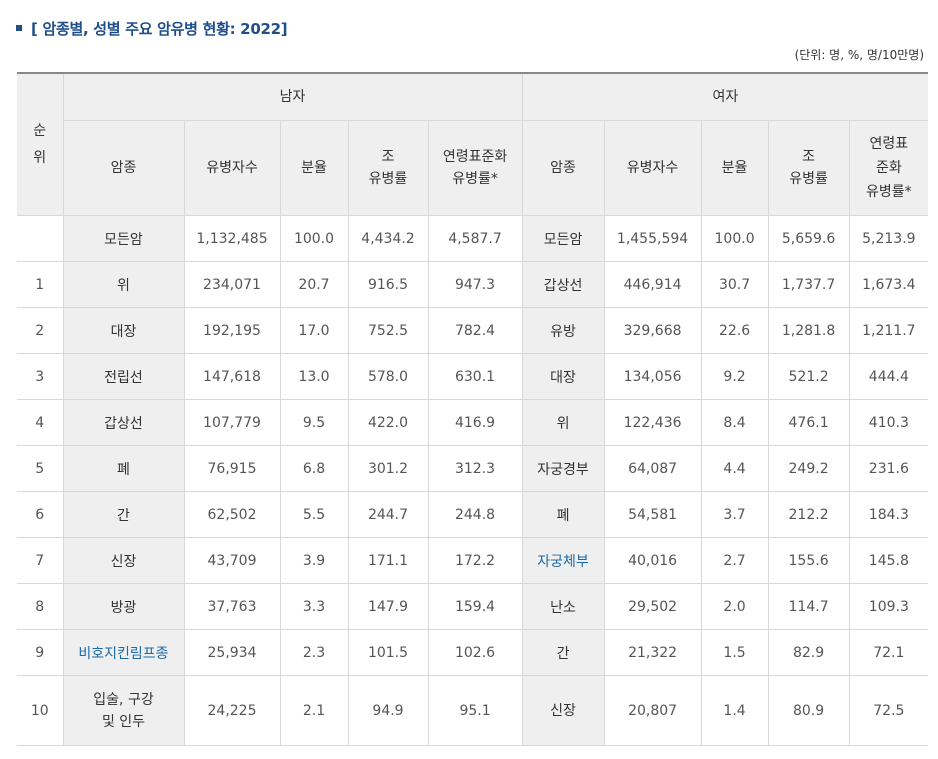 This screenshot has height=759, width=938. Describe the element at coordinates (808, 468) in the screenshot. I see `female-crude-rate: 249.2` at that location.